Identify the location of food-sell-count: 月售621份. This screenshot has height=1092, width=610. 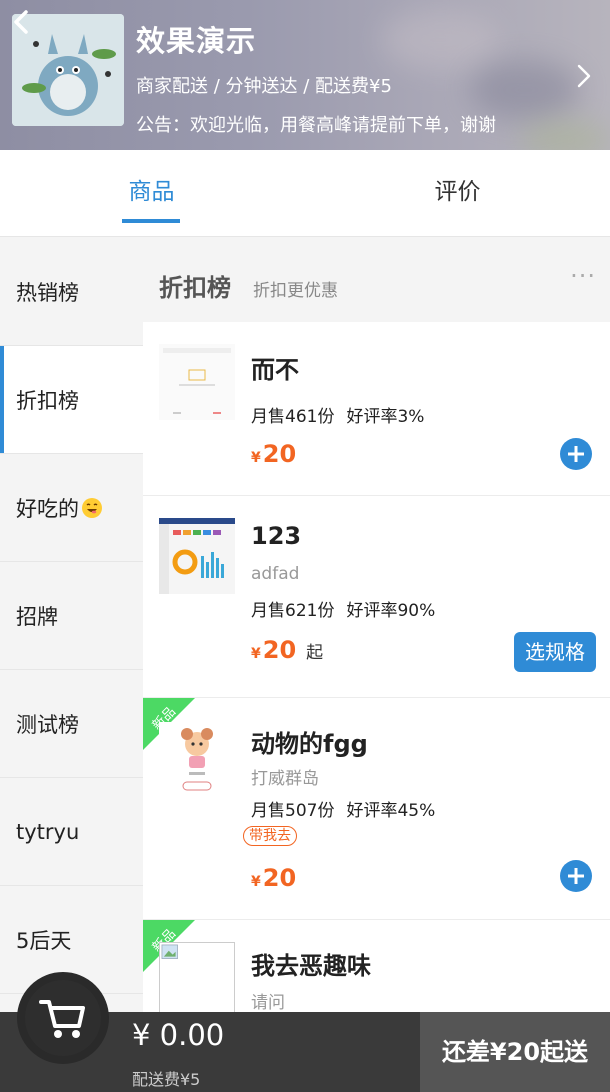
(293, 611).